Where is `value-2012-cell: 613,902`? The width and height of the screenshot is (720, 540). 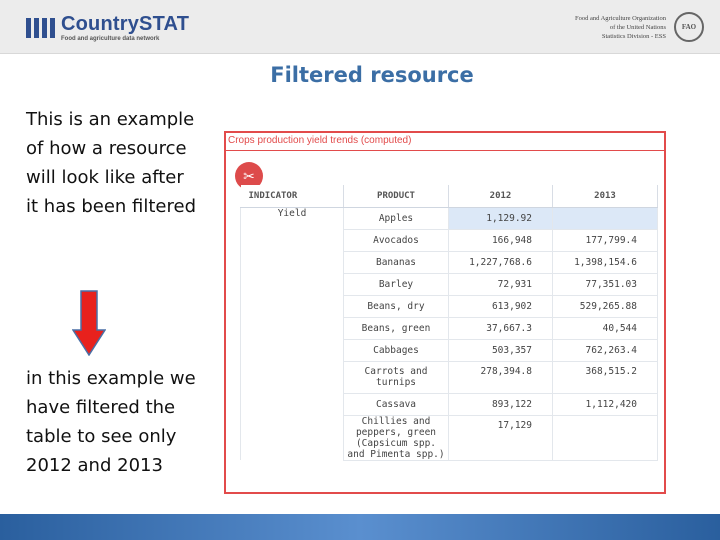
value-2012-cell: 613,902 is located at coordinates (500, 306).